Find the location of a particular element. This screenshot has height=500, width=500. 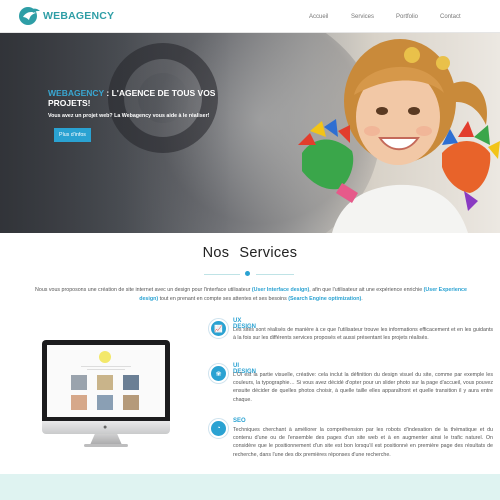

title-divider-right is located at coordinates (275, 274).